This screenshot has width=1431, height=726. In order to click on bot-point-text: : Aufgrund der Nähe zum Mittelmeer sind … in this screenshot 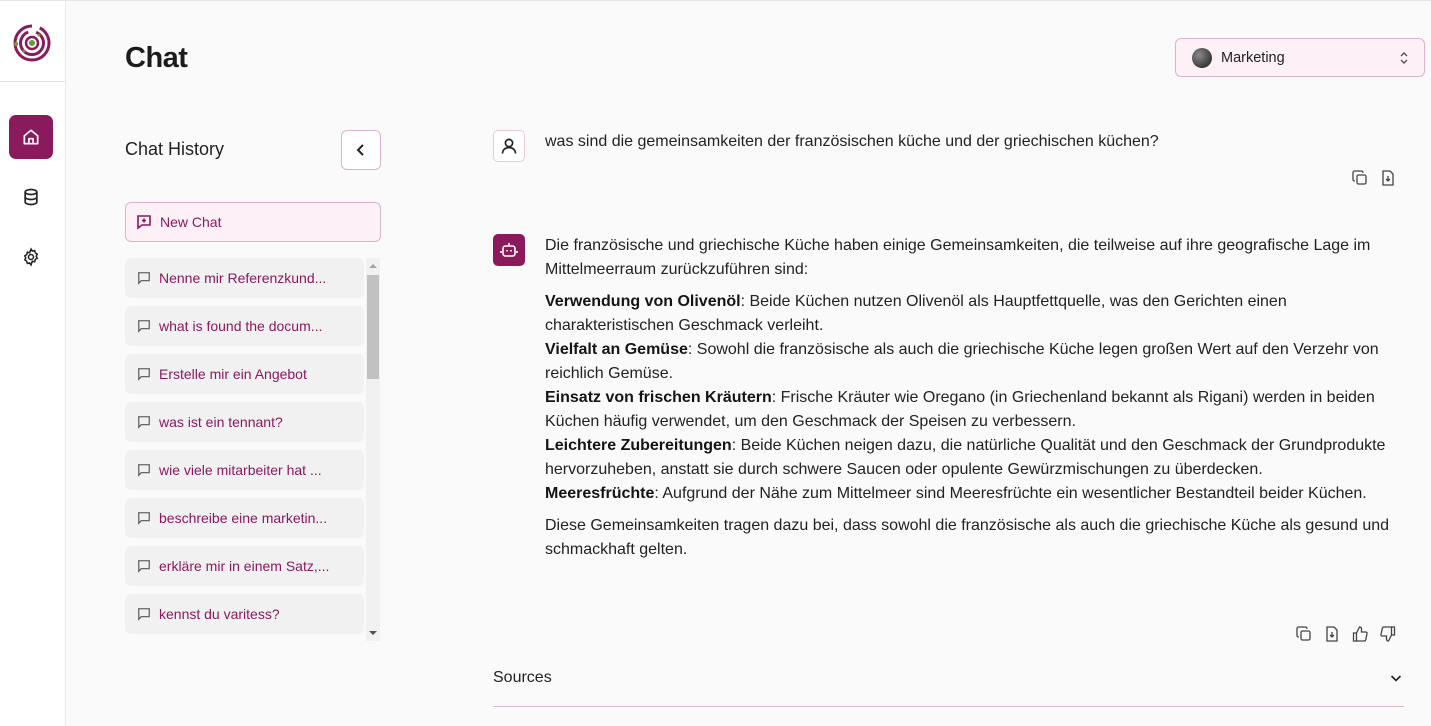, I will do `click(1010, 493)`.